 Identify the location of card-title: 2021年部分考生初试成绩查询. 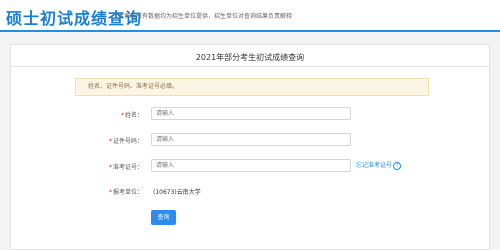
(250, 57).